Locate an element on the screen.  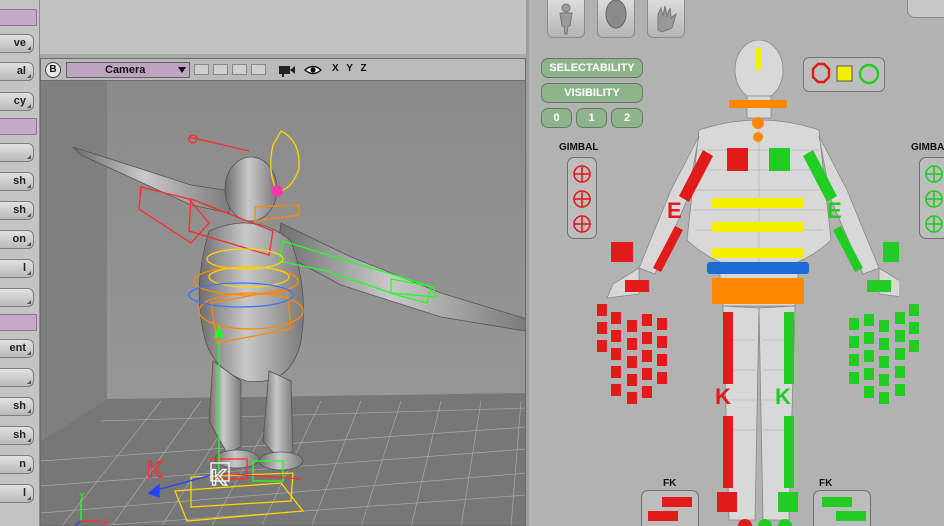
shelf-button-2: al is located at coordinates (17, 71).